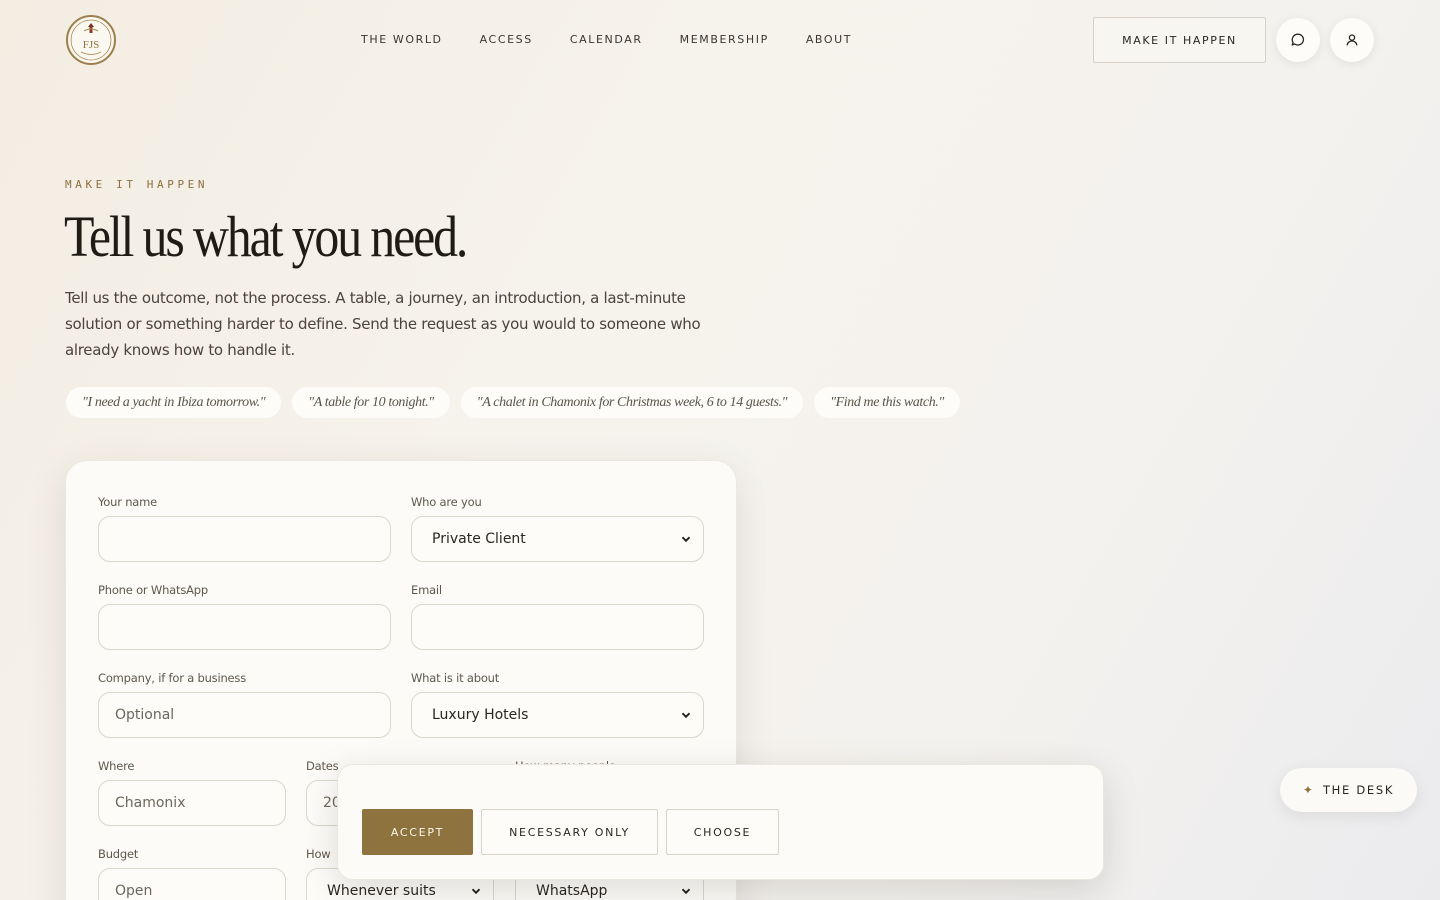  Describe the element at coordinates (1179, 40) in the screenshot. I see `make-it-happen-button: MAKE IT HAPPEN` at that location.